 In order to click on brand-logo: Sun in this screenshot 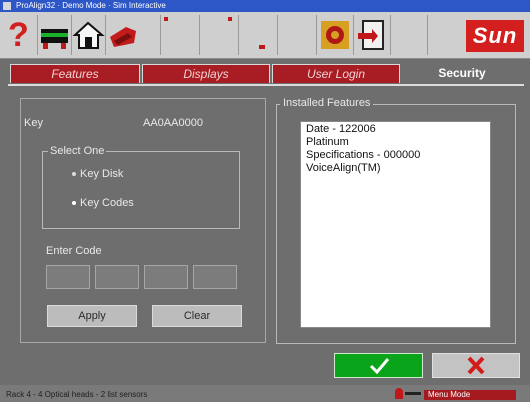, I will do `click(495, 36)`.